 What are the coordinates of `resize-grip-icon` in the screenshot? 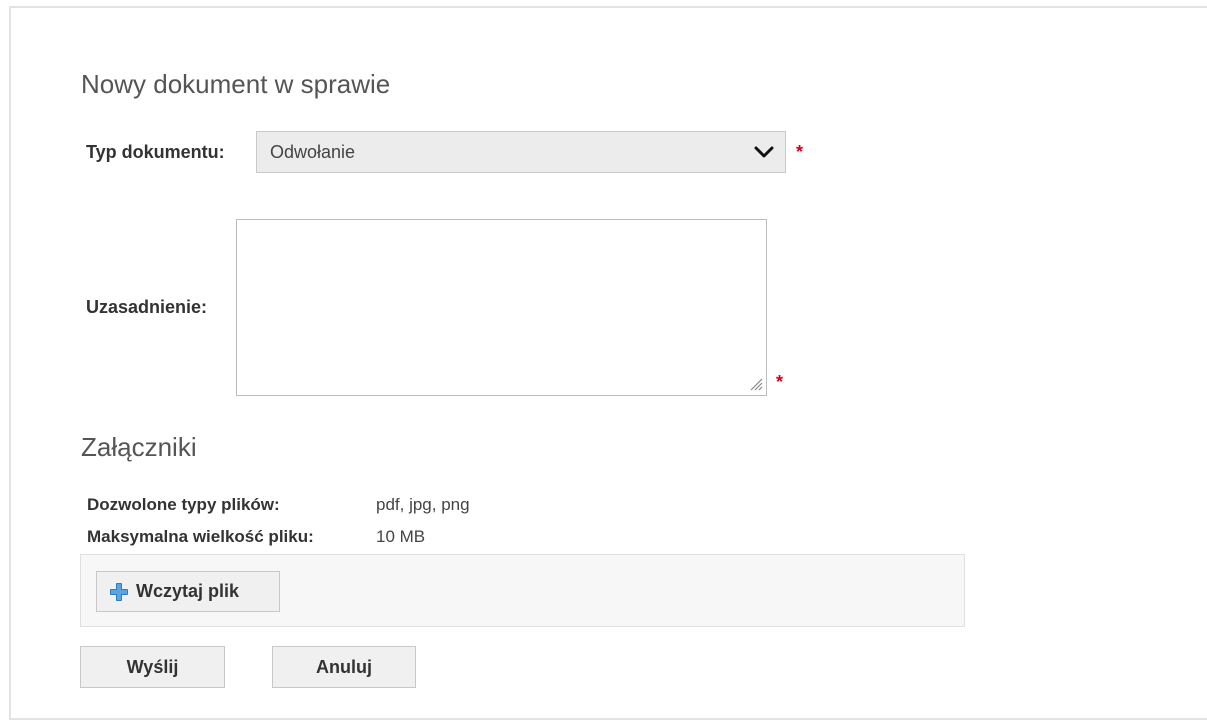 It's located at (756, 384).